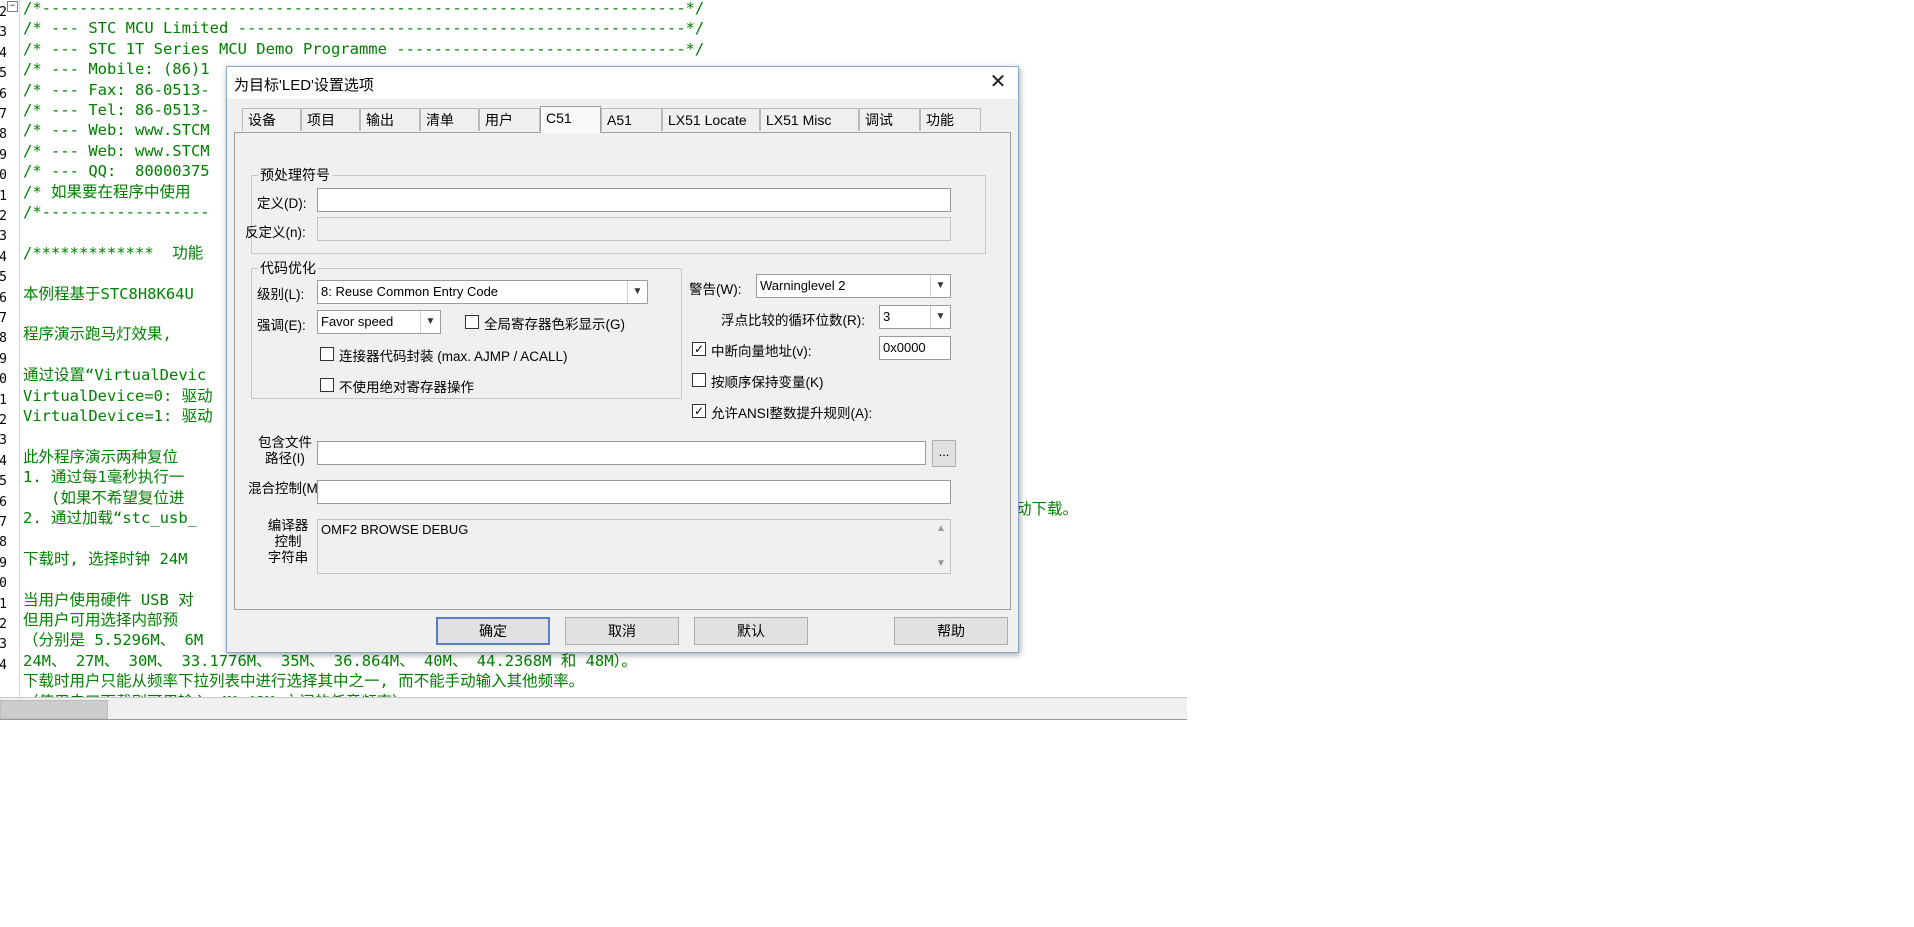  What do you see at coordinates (622, 631) in the screenshot?
I see `cancel-button: 取消` at bounding box center [622, 631].